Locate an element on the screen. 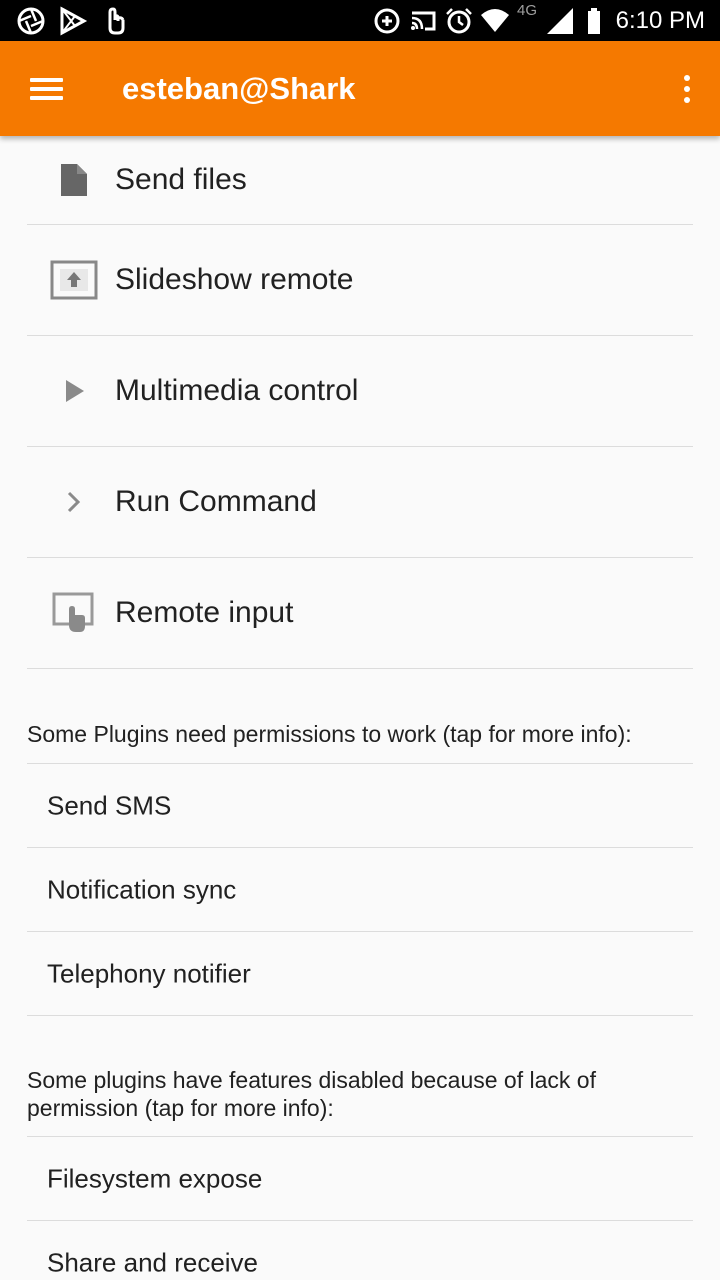 The height and width of the screenshot is (1280, 720). disabled-item-label: Share and receive is located at coordinates (153, 1262).